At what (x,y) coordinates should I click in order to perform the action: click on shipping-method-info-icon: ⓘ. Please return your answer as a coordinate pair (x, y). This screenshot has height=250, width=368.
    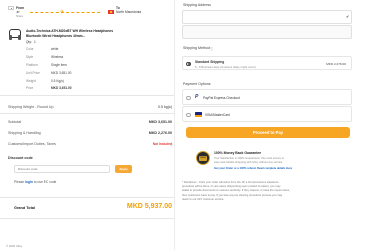
    Looking at the image, I should click on (211, 48).